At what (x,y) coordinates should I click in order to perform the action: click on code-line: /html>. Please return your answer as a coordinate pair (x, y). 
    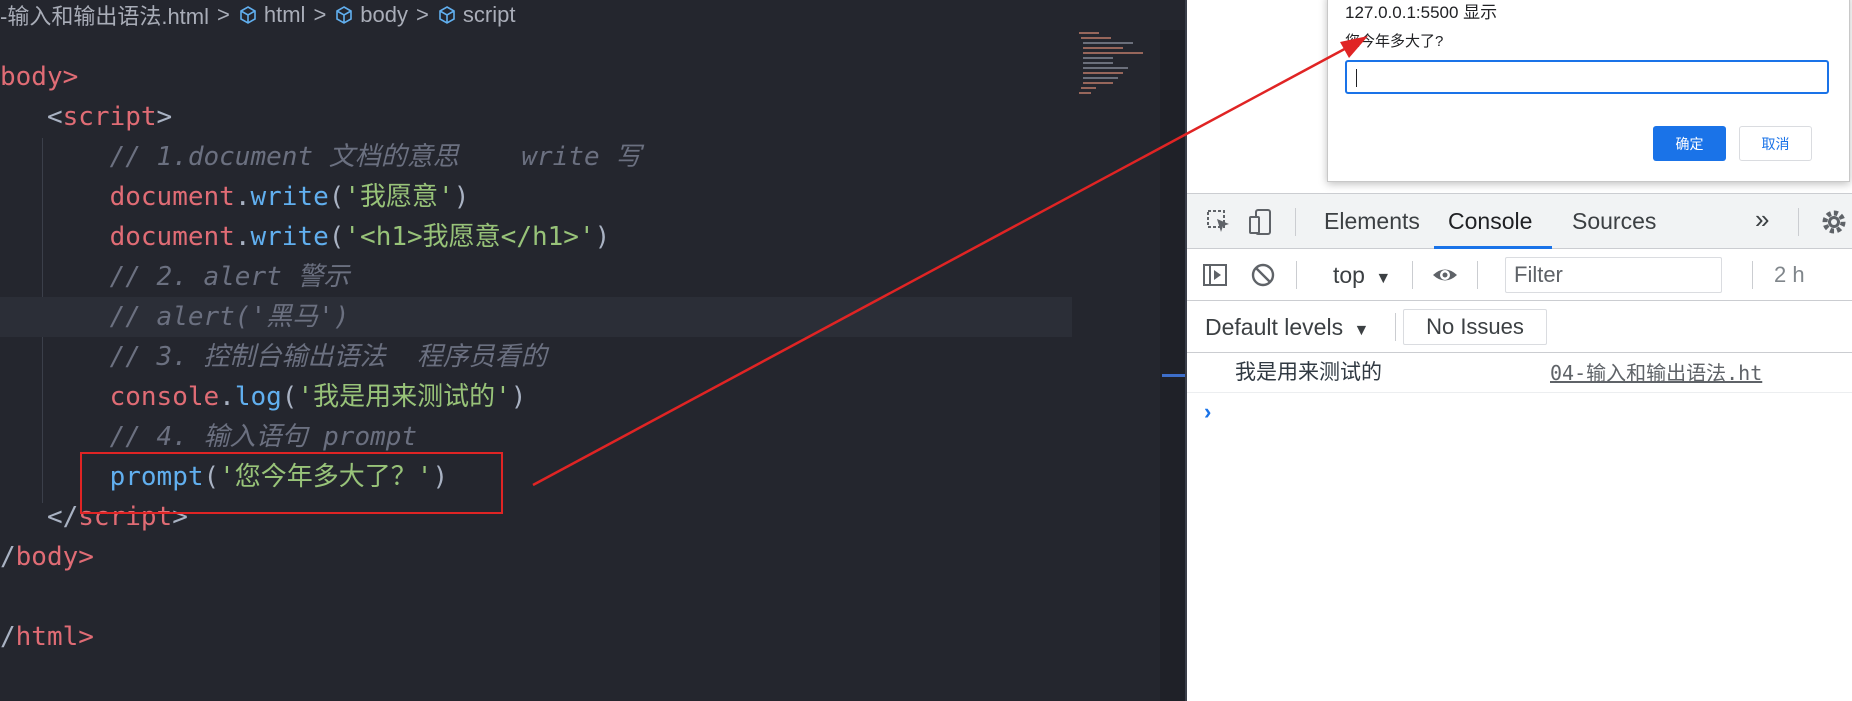
    Looking at the image, I should click on (47, 637).